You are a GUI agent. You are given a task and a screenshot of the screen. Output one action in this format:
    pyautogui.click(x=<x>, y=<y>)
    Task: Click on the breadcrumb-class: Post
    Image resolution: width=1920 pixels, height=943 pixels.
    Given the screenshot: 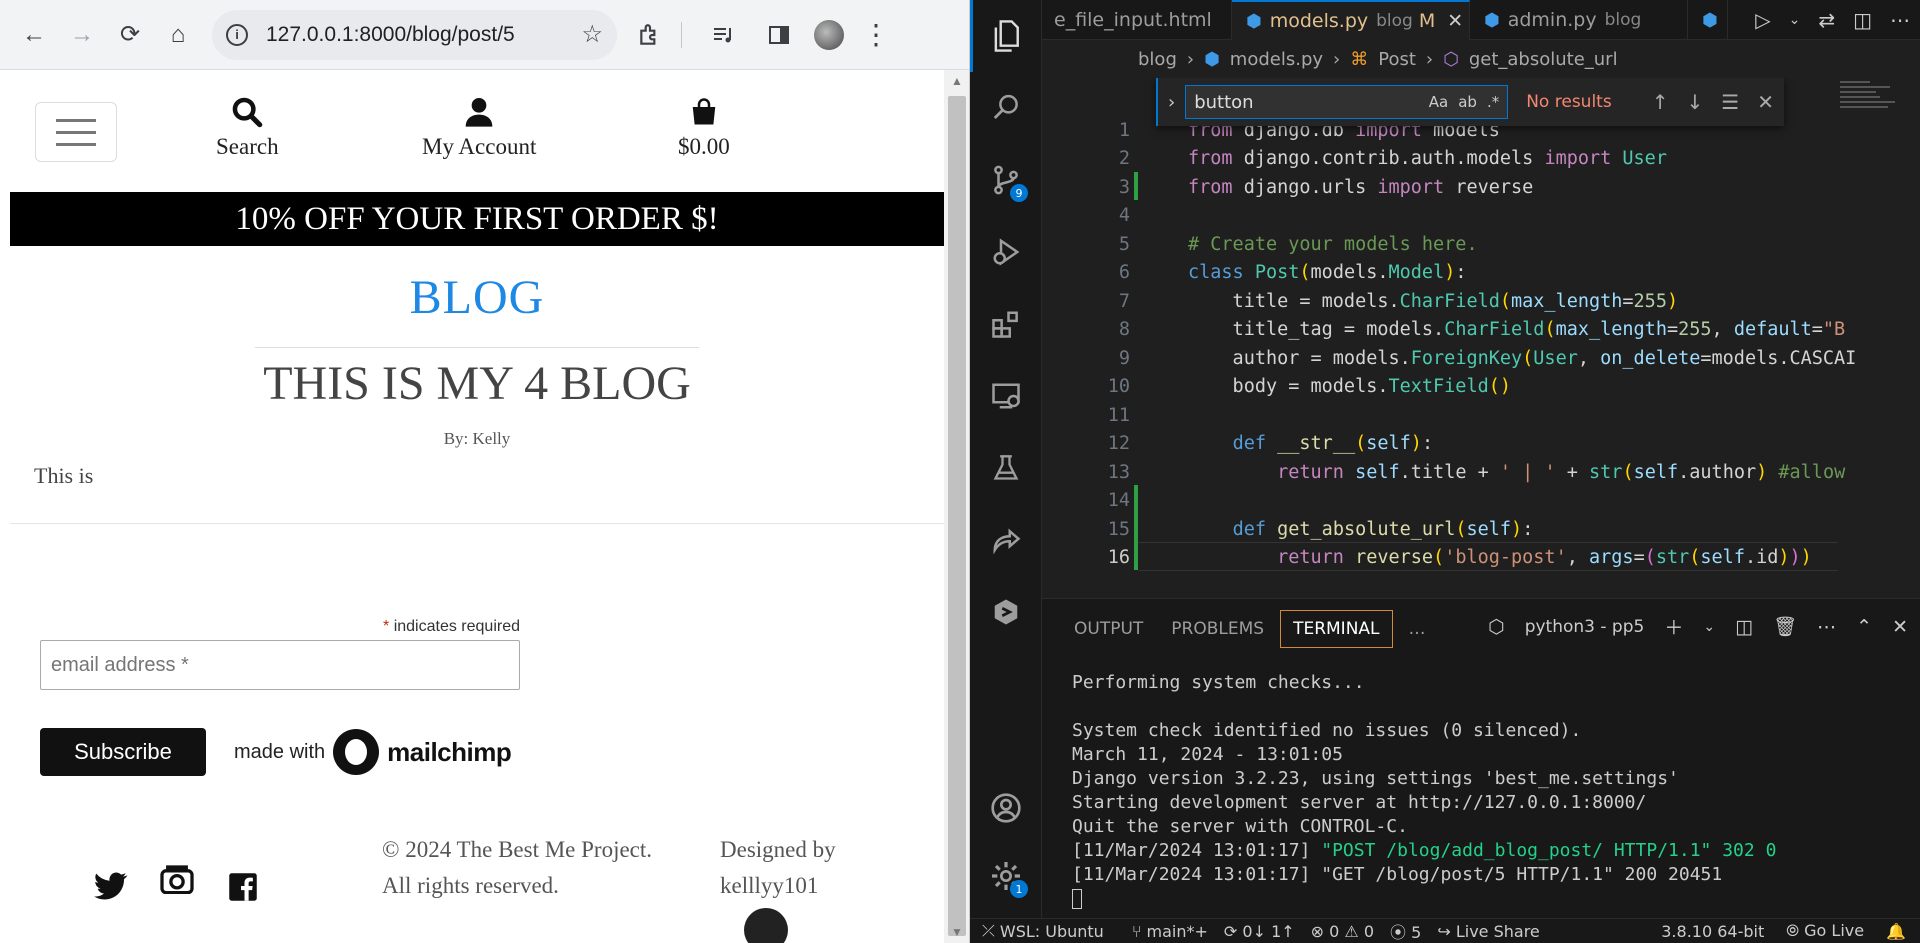 What is the action you would take?
    pyautogui.click(x=1397, y=59)
    